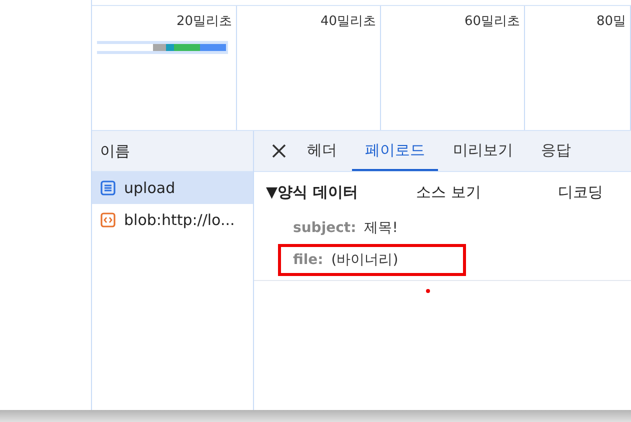  Describe the element at coordinates (556, 151) in the screenshot. I see `detail-tab: 응답` at that location.